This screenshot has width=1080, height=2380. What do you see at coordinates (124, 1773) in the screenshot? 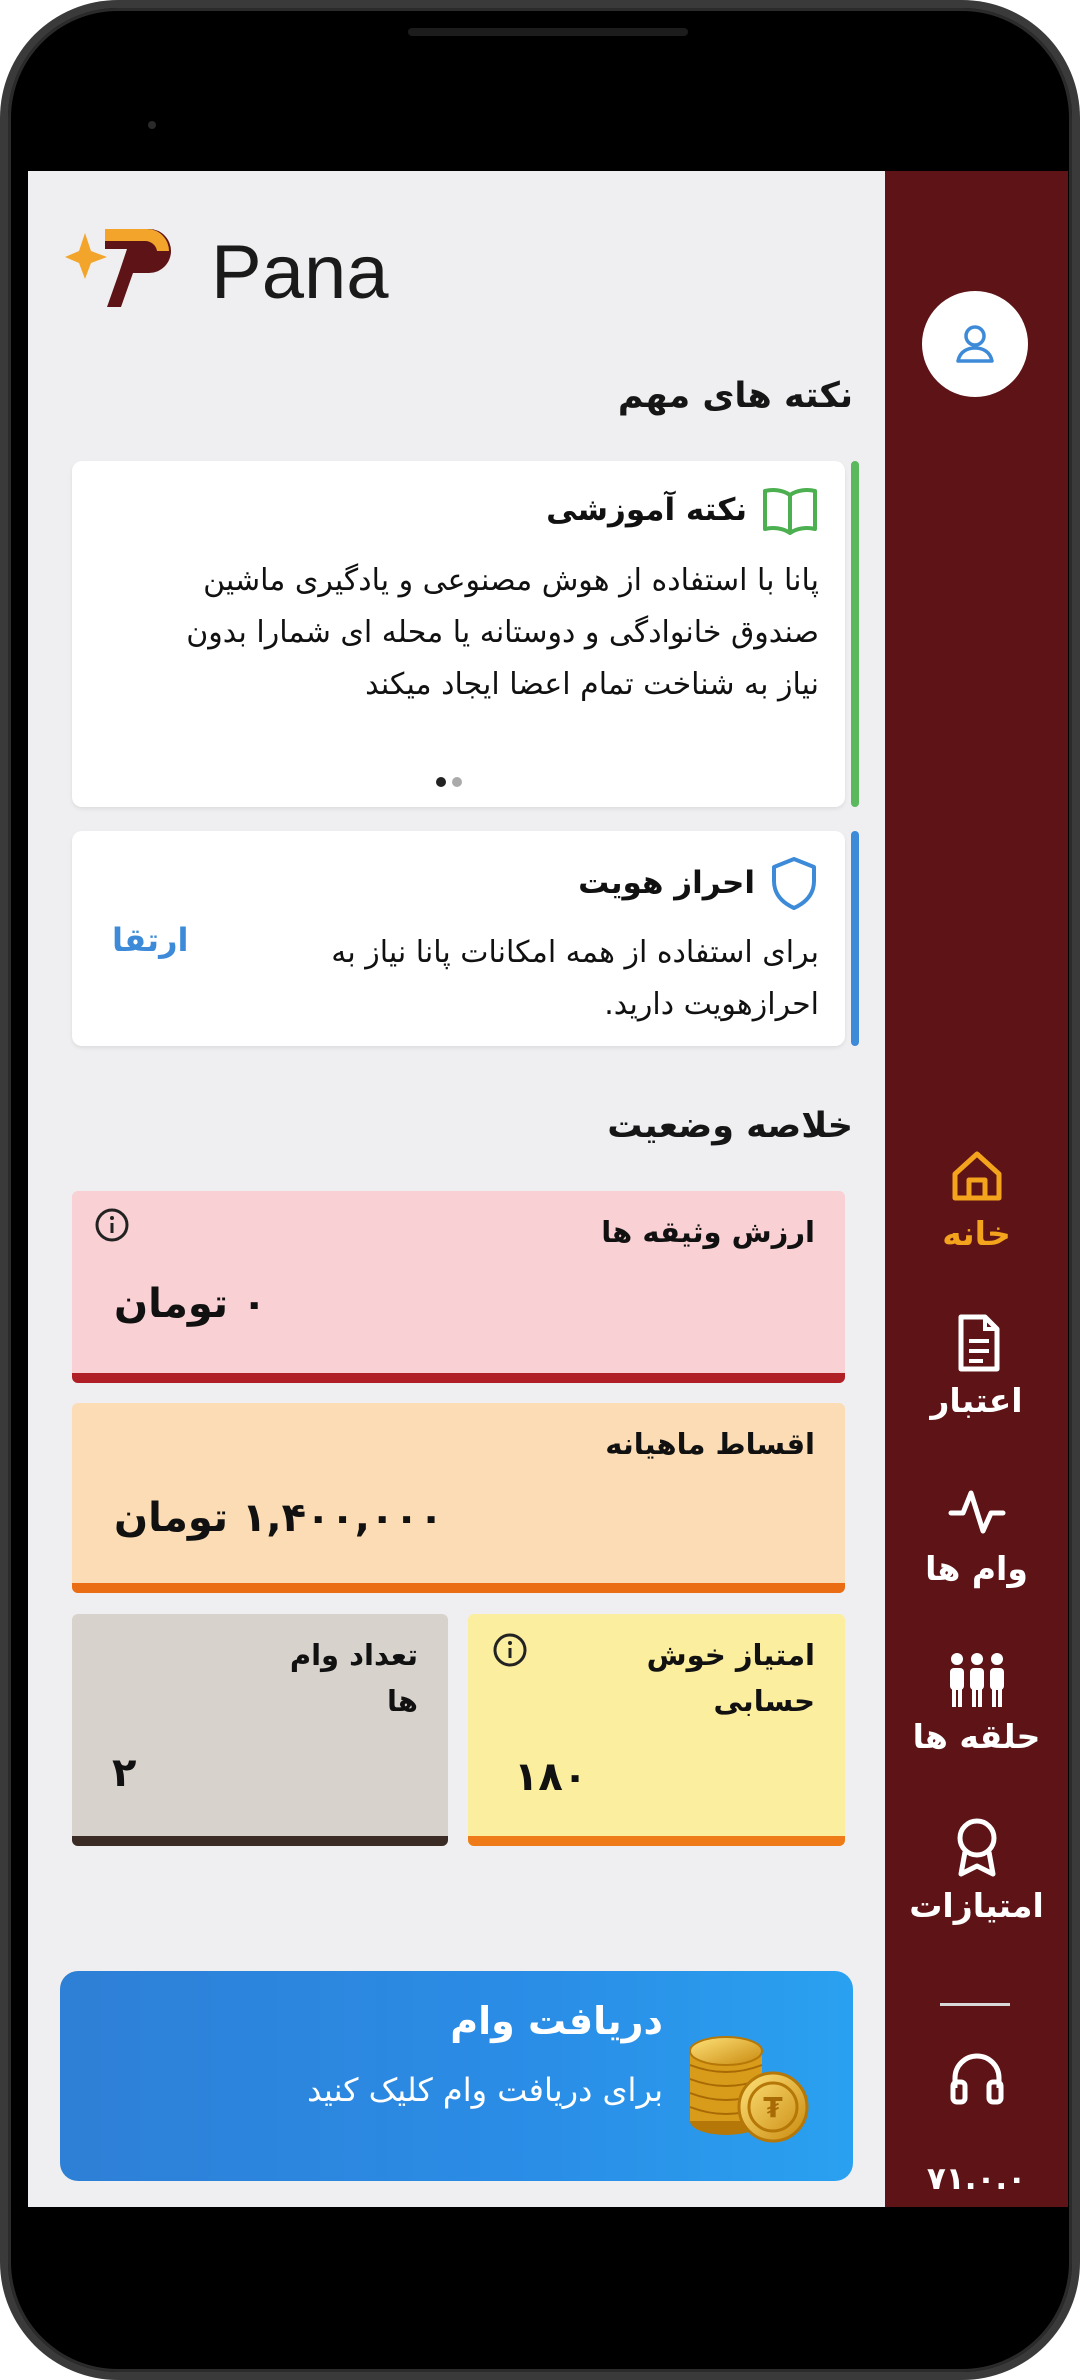
I see `loan-count-value: ۲` at bounding box center [124, 1773].